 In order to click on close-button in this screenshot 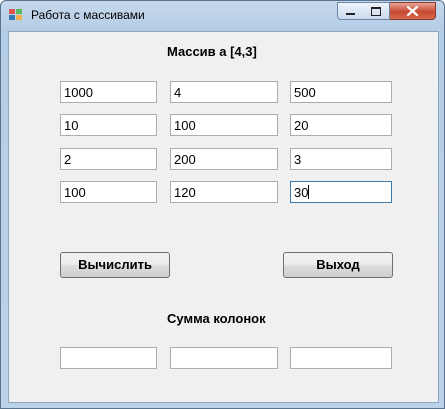, I will do `click(413, 11)`.